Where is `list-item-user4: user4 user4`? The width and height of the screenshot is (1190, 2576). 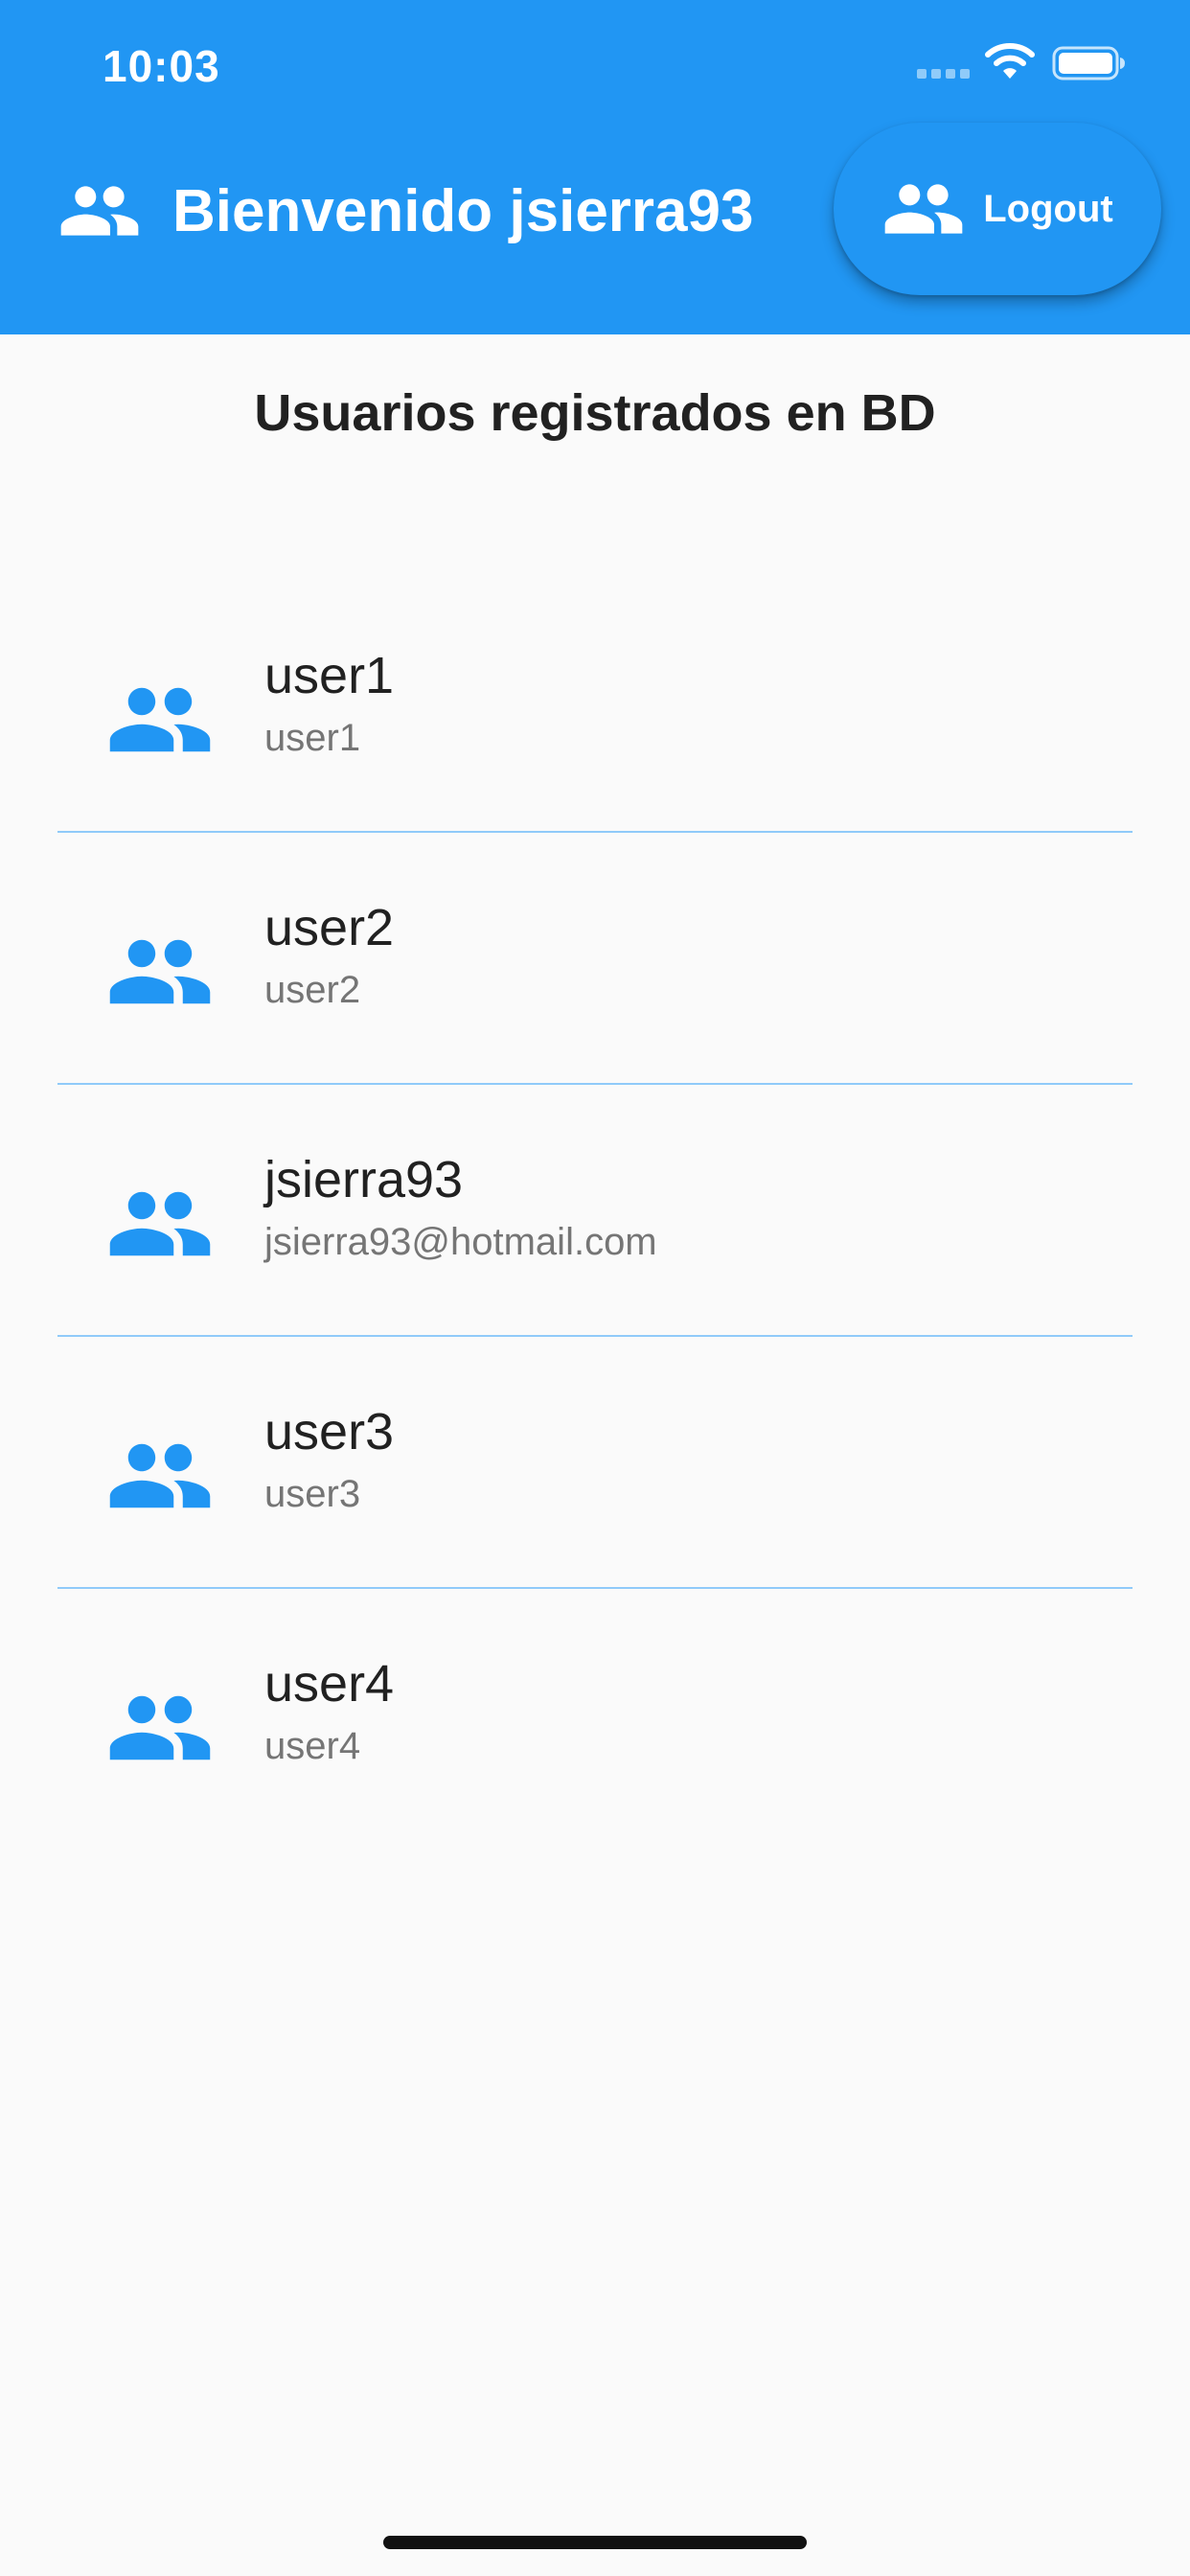
list-item-user4: user4 user4 is located at coordinates (595, 1715).